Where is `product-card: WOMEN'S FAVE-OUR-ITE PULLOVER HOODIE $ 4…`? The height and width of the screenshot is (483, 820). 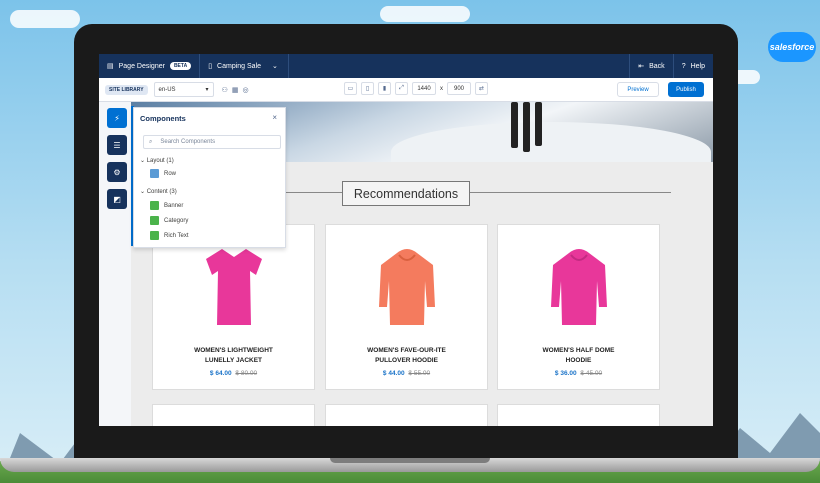
product-card: WOMEN'S FAVE-OUR-ITE PULLOVER HOODIE $ 4… is located at coordinates (406, 307).